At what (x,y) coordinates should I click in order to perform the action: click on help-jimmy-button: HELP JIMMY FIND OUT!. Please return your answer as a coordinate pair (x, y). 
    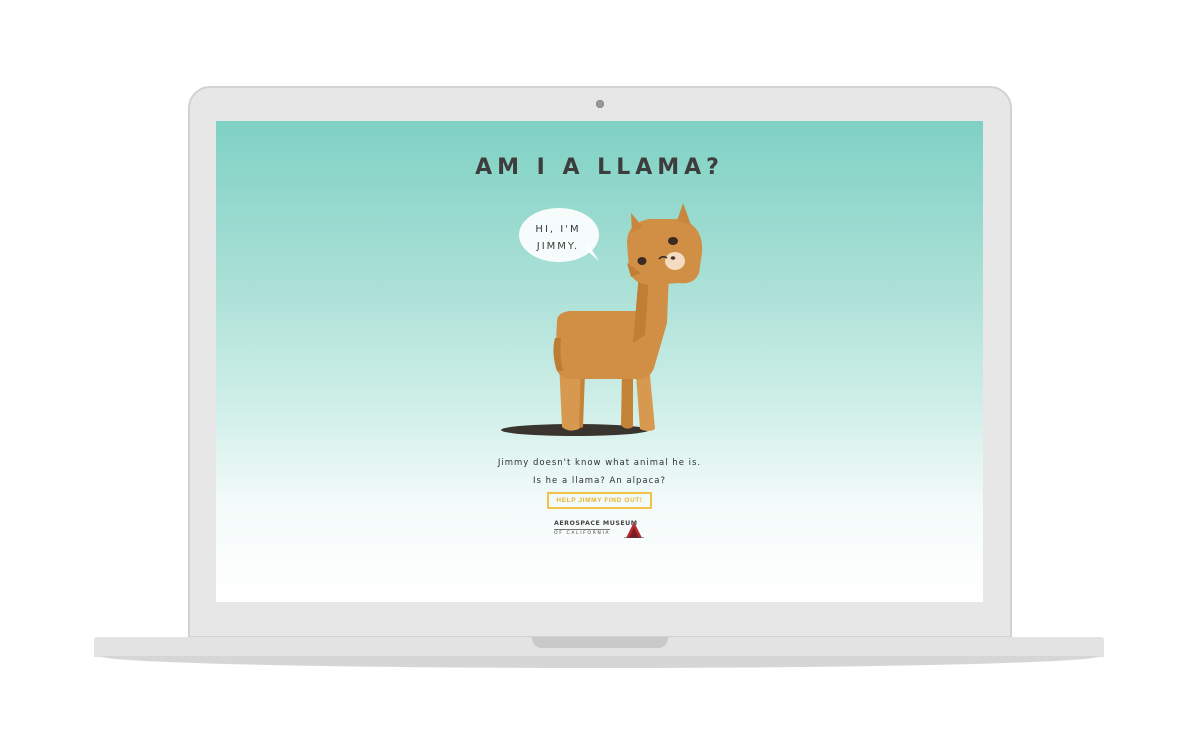
    Looking at the image, I should click on (599, 500).